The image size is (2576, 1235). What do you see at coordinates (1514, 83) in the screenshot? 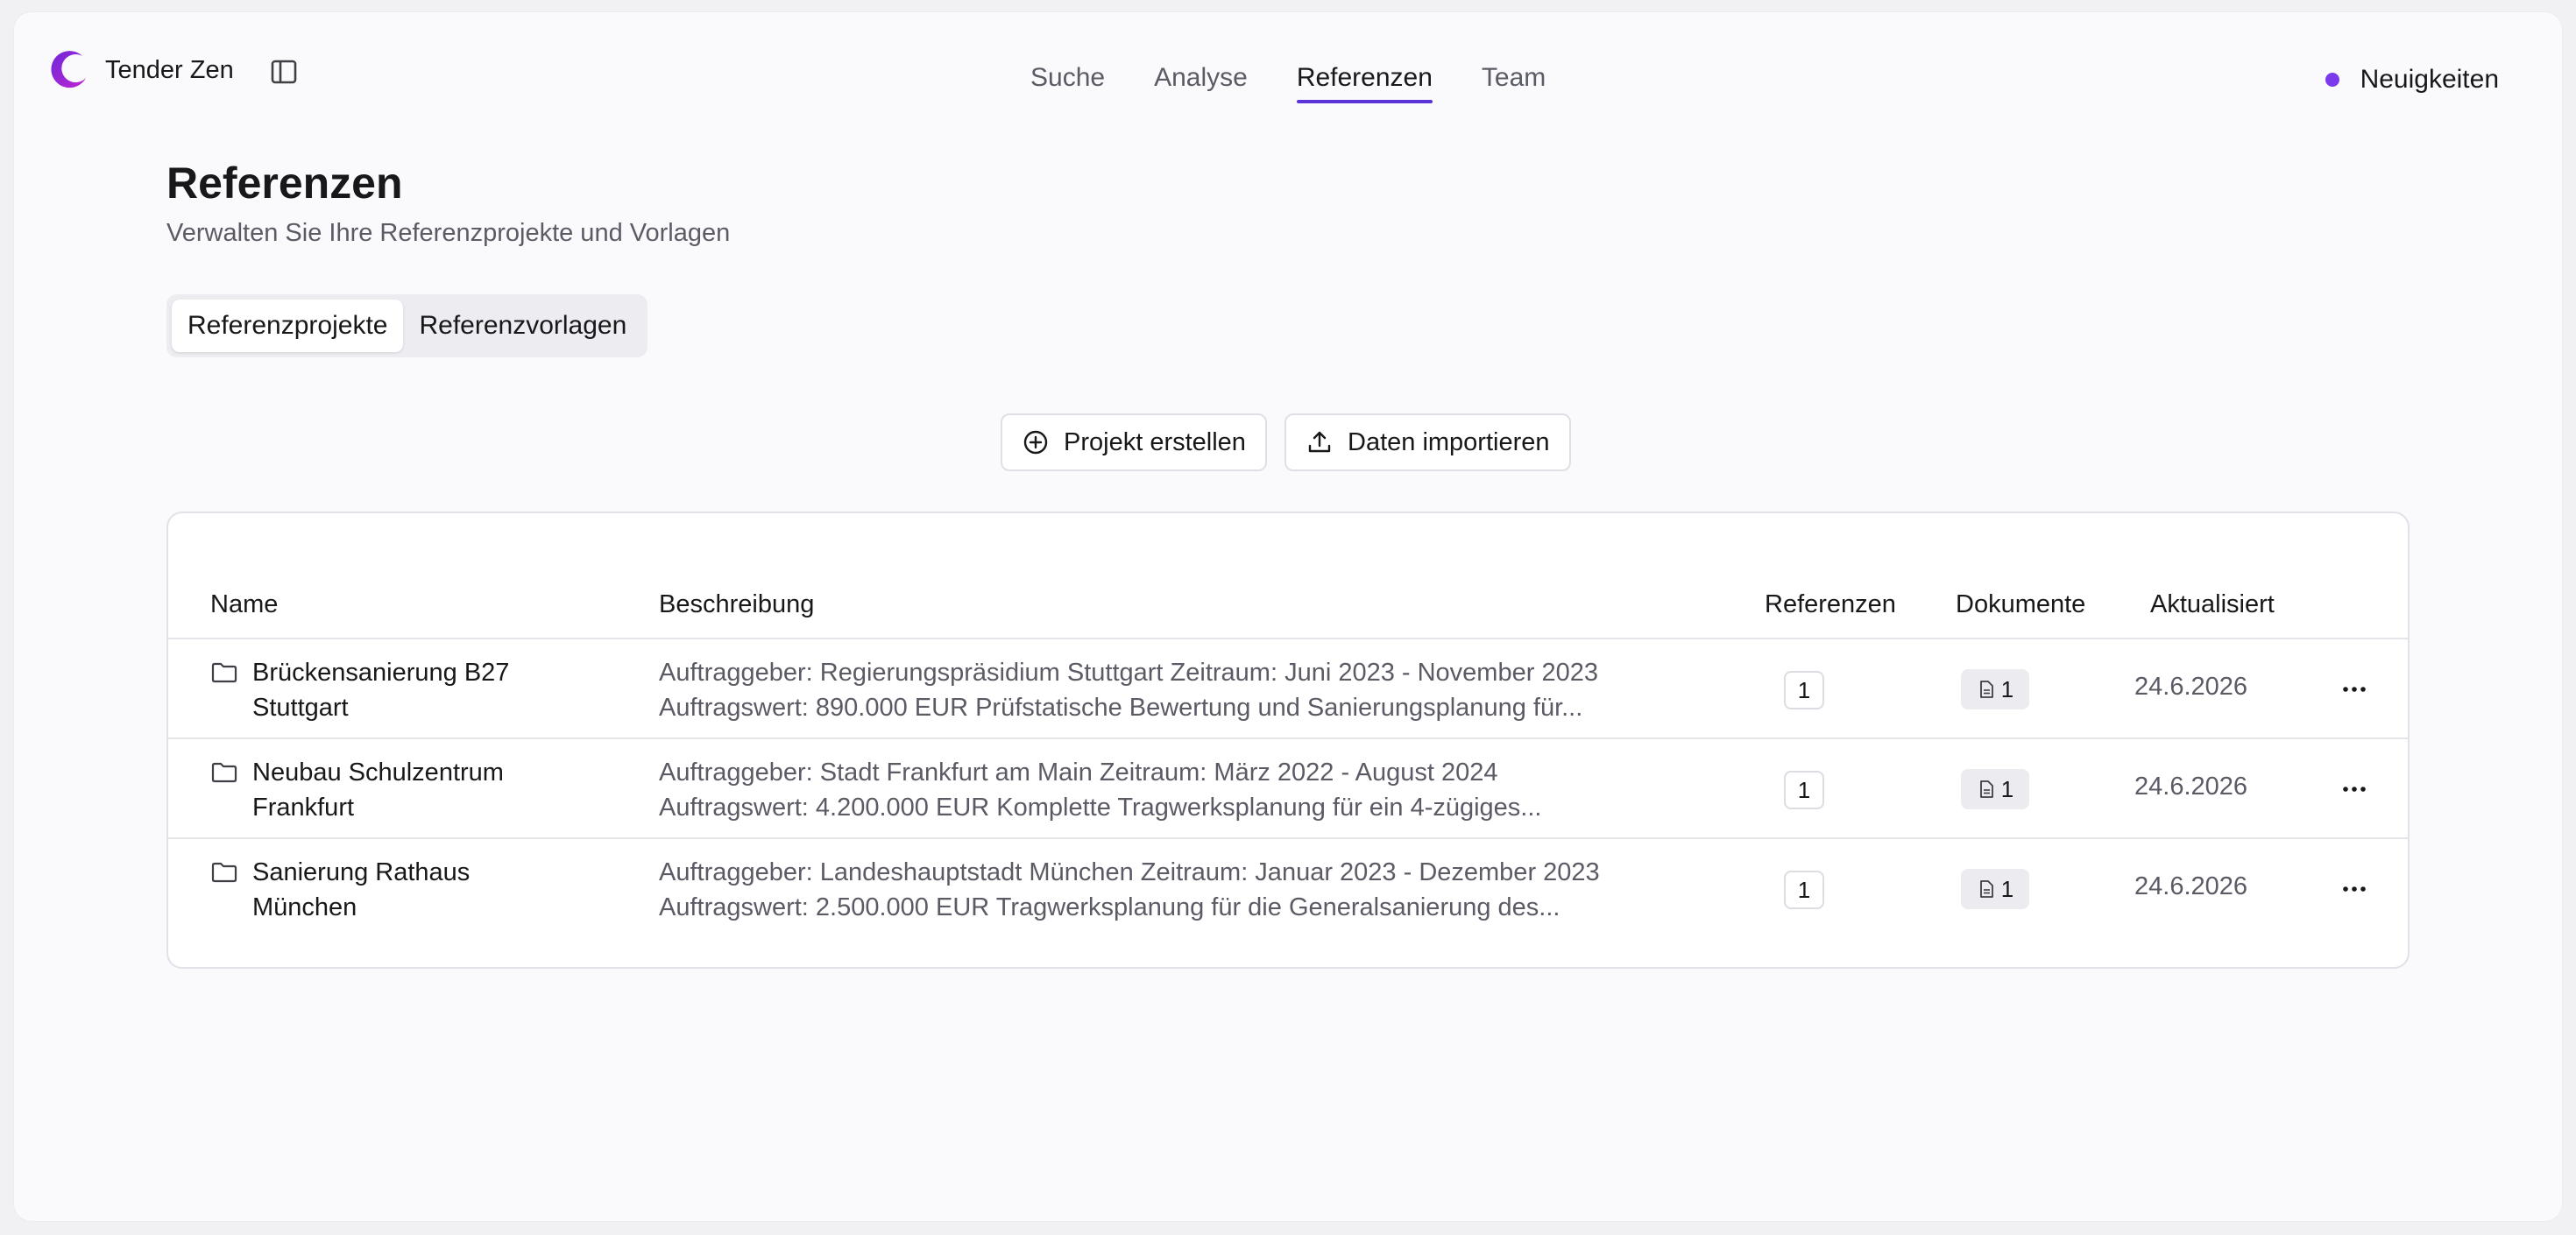
I see `nav-team: Team` at bounding box center [1514, 83].